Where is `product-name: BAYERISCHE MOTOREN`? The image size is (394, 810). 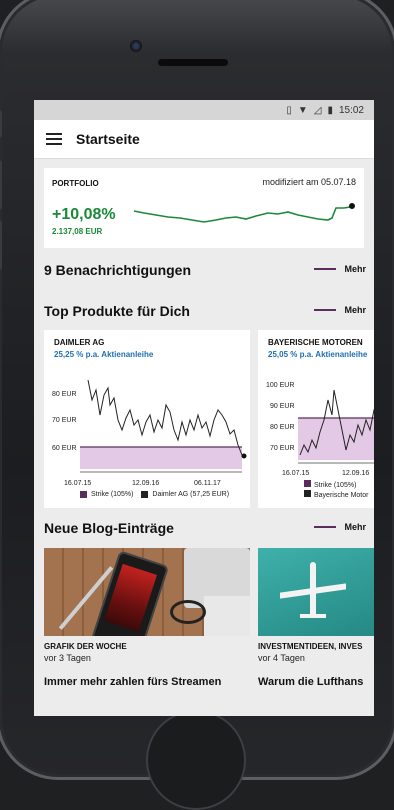
product-name: BAYERISCHE MOTOREN is located at coordinates (315, 342).